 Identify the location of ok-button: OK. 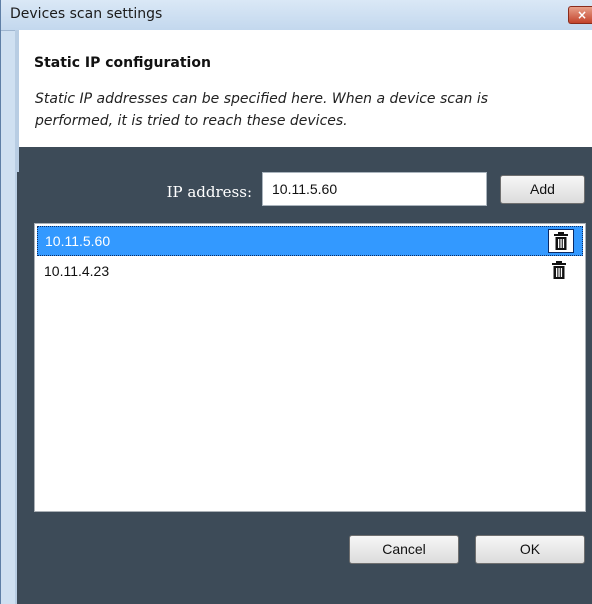
(530, 549).